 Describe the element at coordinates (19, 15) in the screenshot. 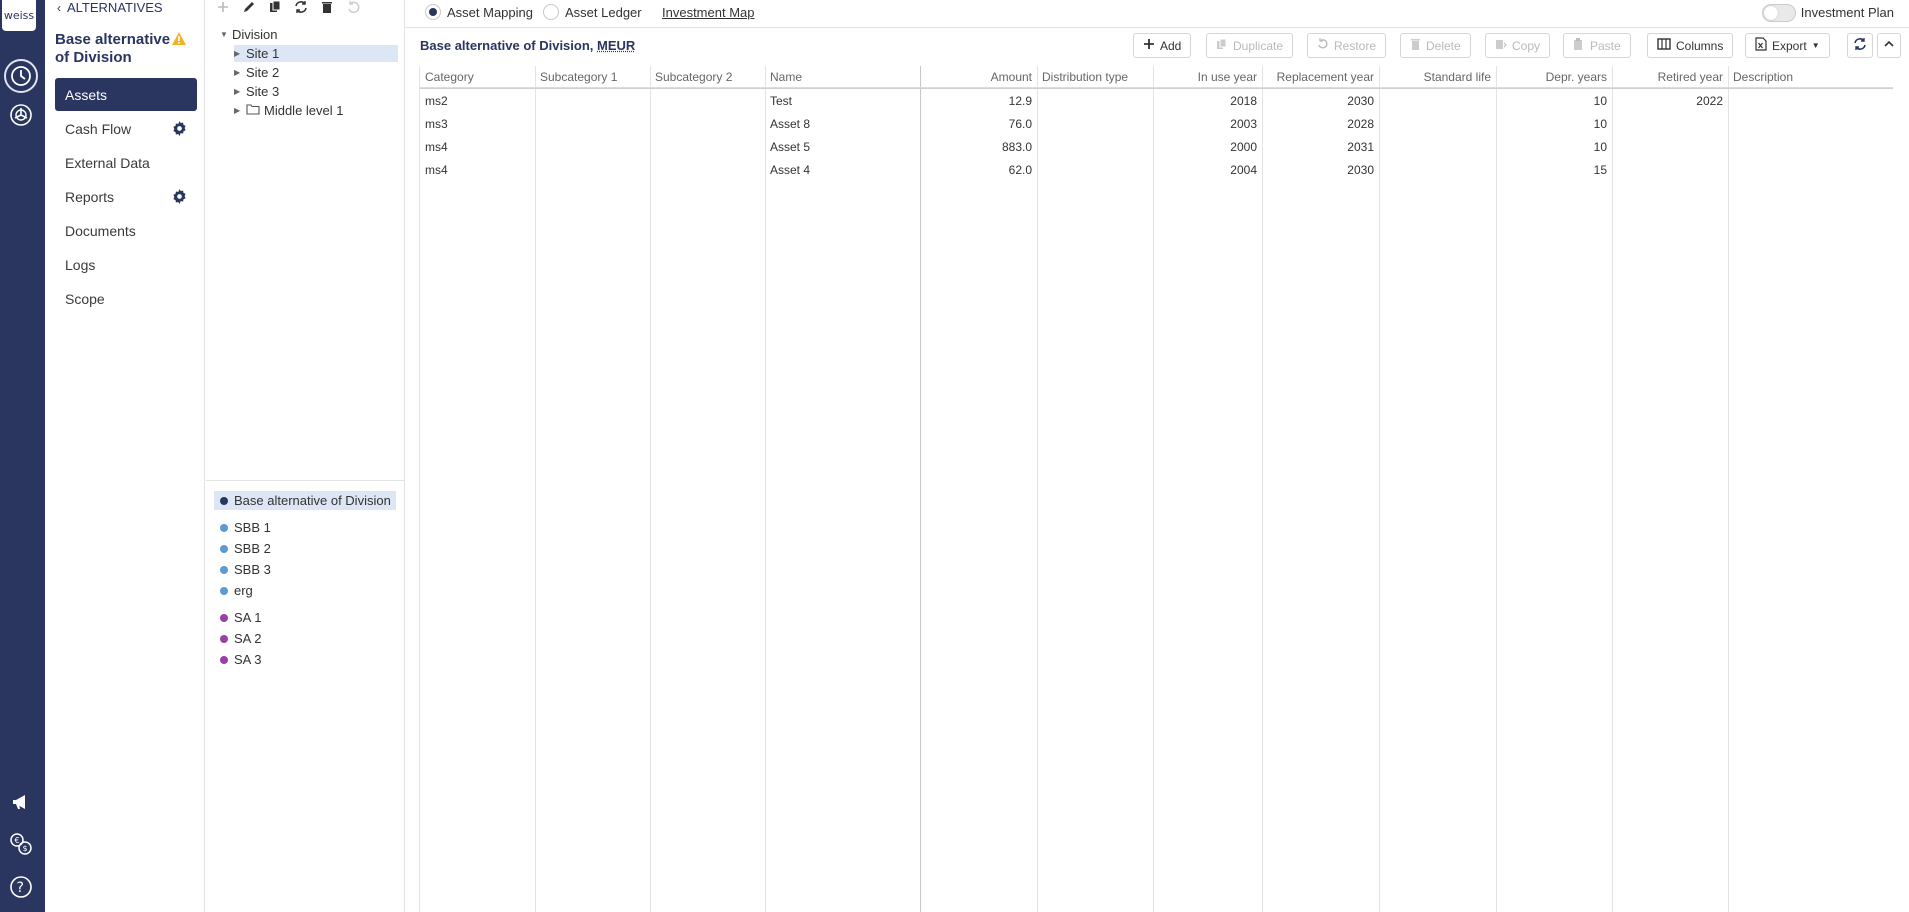

I see `app-logo: weiss` at that location.